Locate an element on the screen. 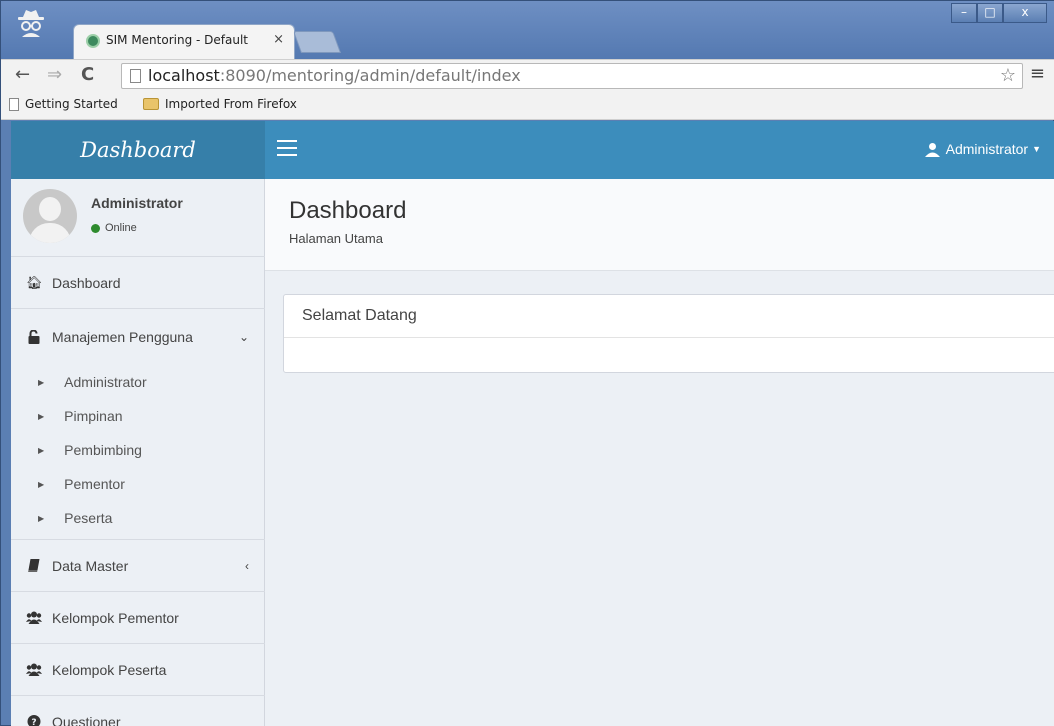  sidebar-item-data-master: Data Master ‹ is located at coordinates (138, 566).